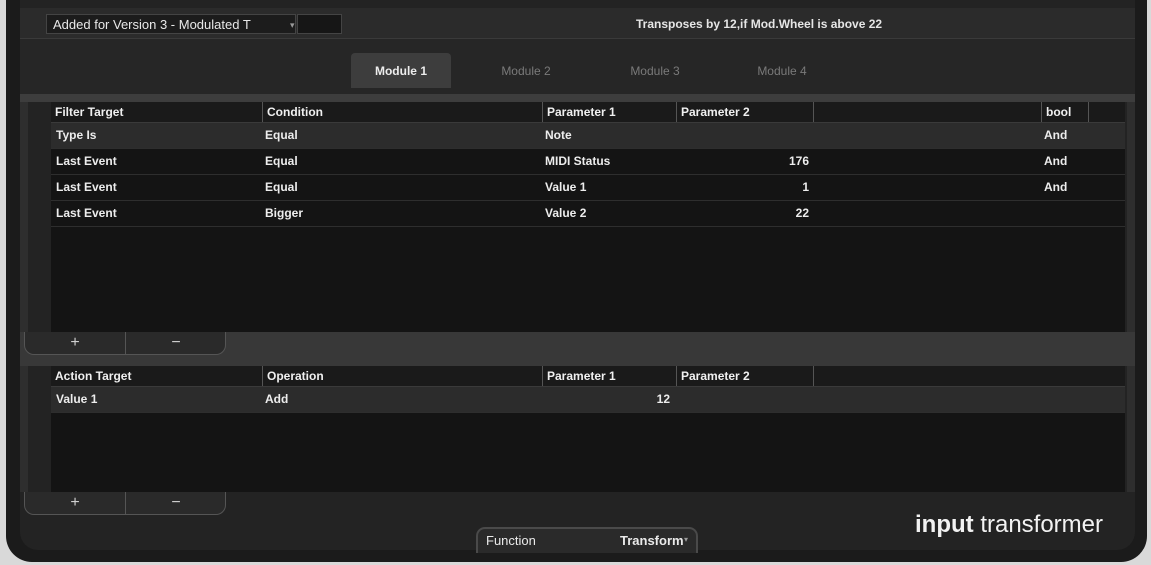 This screenshot has width=1151, height=565. I want to click on preset-dropdown: Added for Version 3 - Modulated T ▾, so click(171, 24).